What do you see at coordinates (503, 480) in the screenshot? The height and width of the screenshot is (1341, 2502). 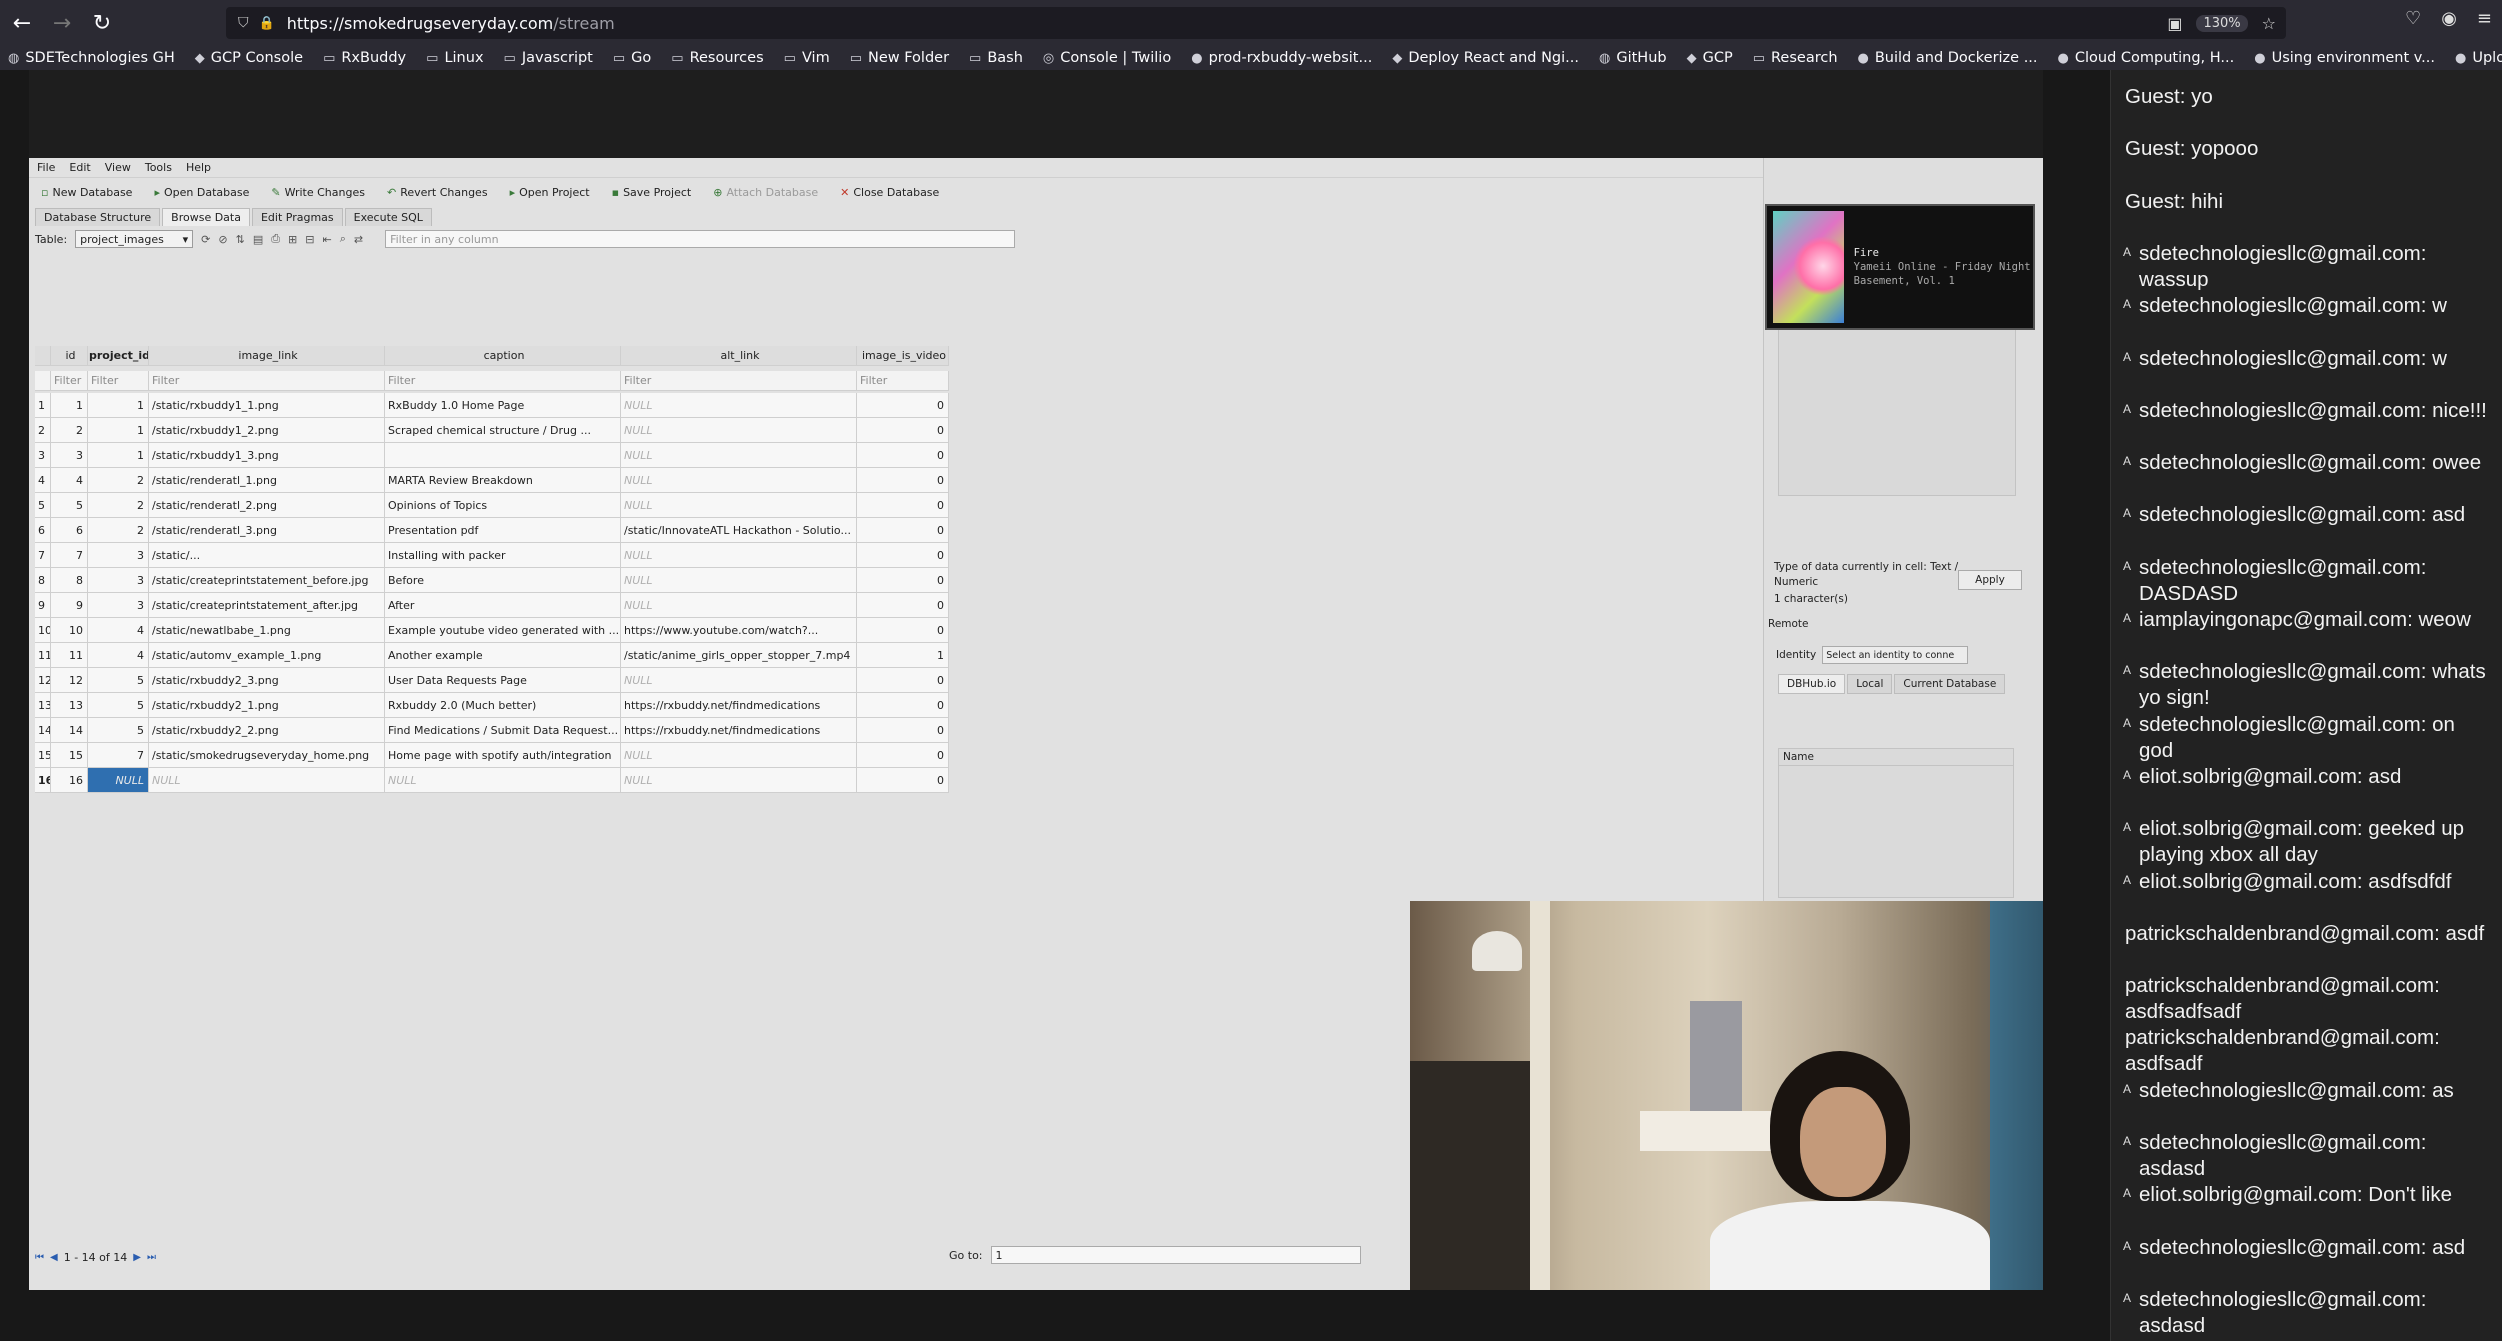 I see `table-cell: MARTA Review Breakdown` at bounding box center [503, 480].